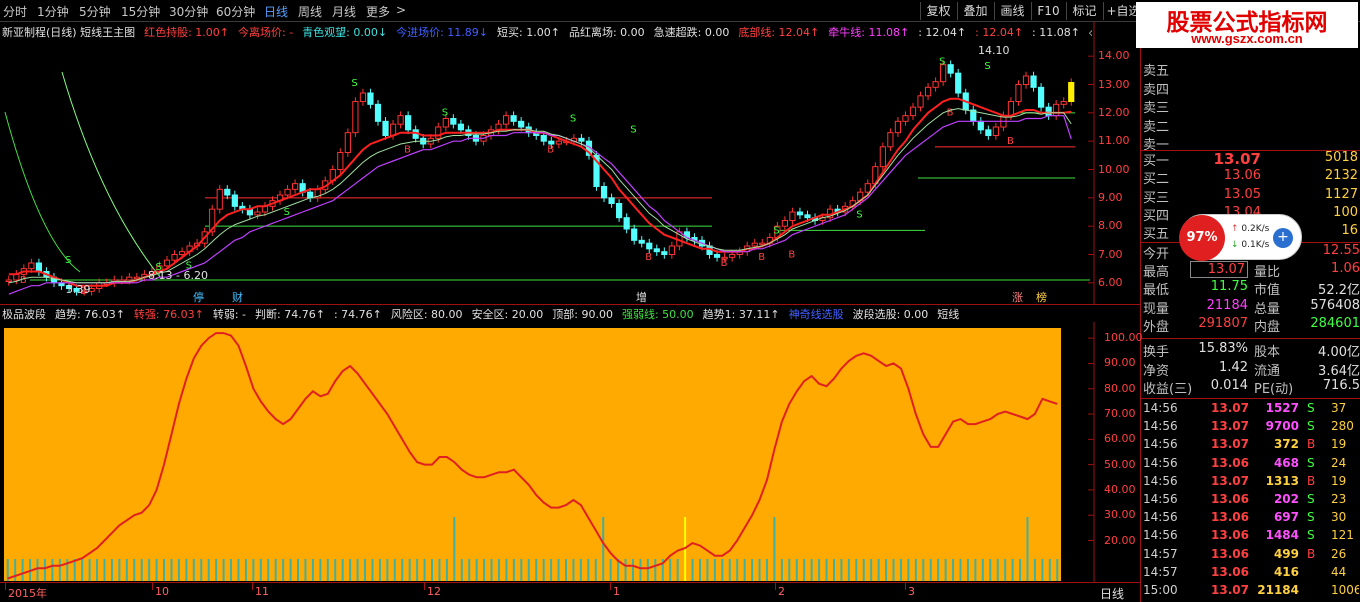  I want to click on upload-speed-value: 0.2K/s, so click(1255, 229).